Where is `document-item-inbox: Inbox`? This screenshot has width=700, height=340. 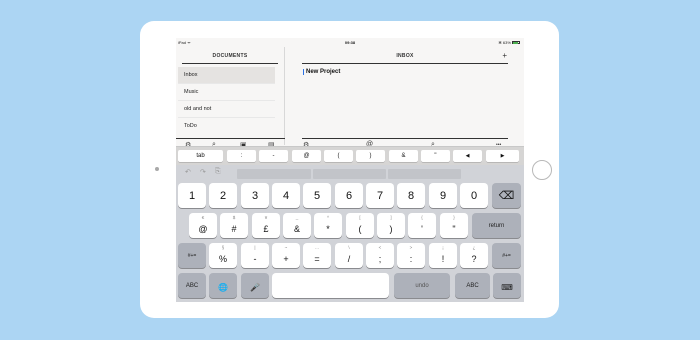
document-item-inbox: Inbox is located at coordinates (226, 75).